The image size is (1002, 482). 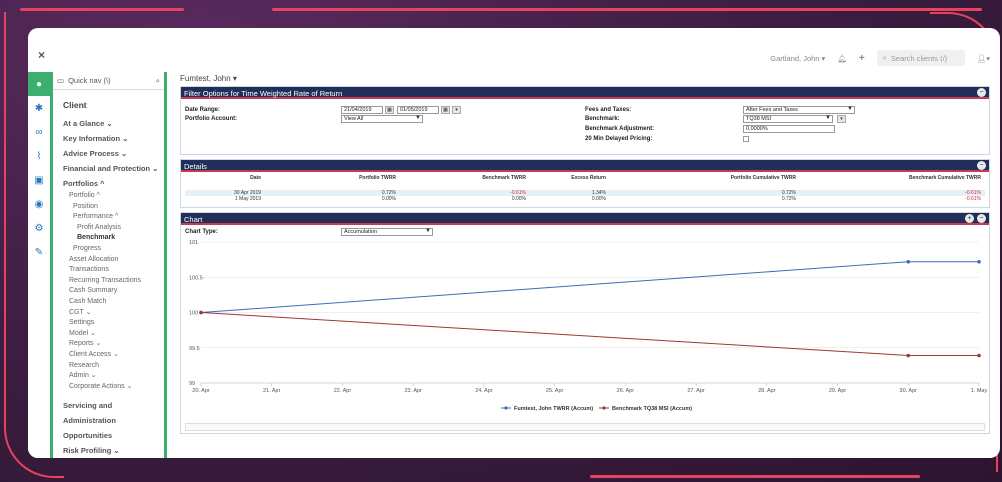 What do you see at coordinates (746, 139) in the screenshot?
I see `delayed-pricing-checkbox` at bounding box center [746, 139].